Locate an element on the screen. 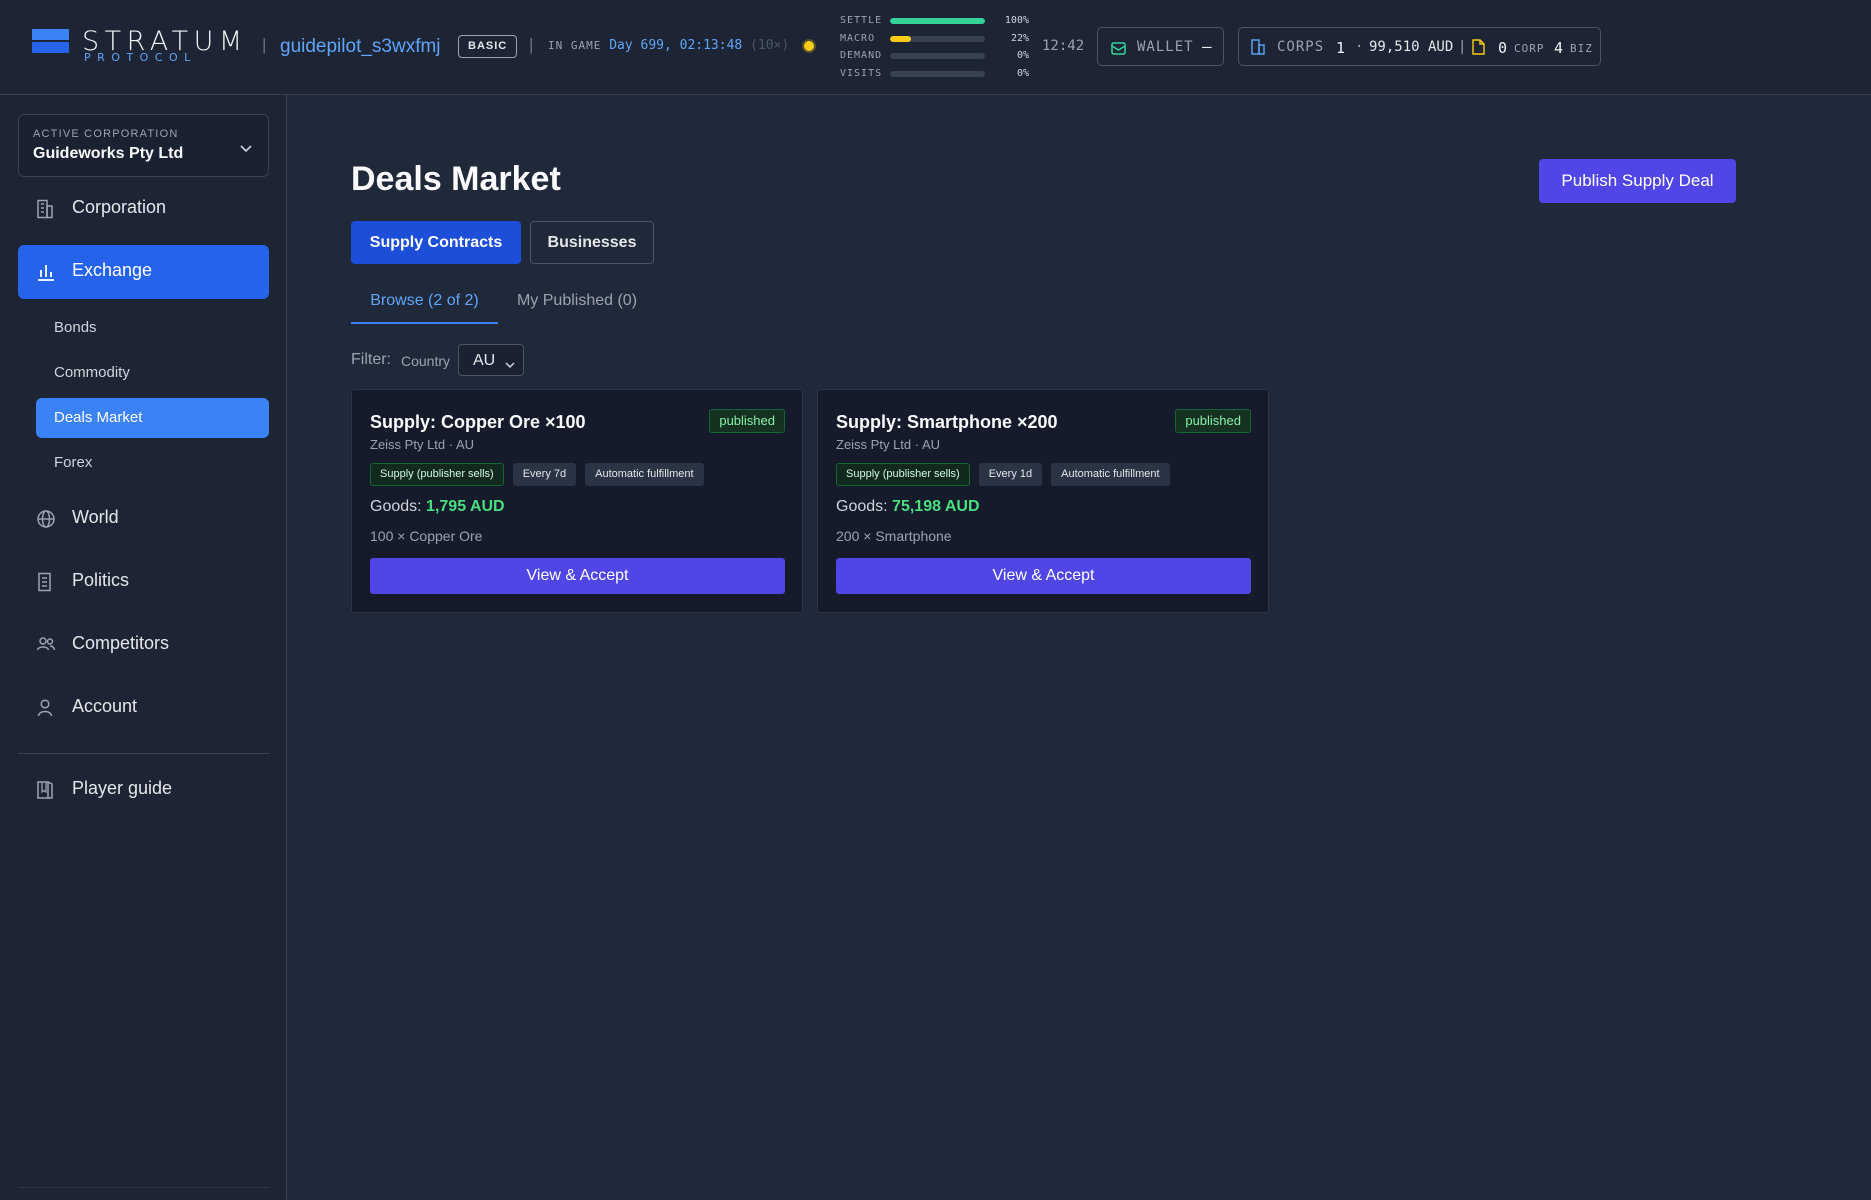 This screenshot has height=1200, width=1871. book-icon is located at coordinates (45, 792).